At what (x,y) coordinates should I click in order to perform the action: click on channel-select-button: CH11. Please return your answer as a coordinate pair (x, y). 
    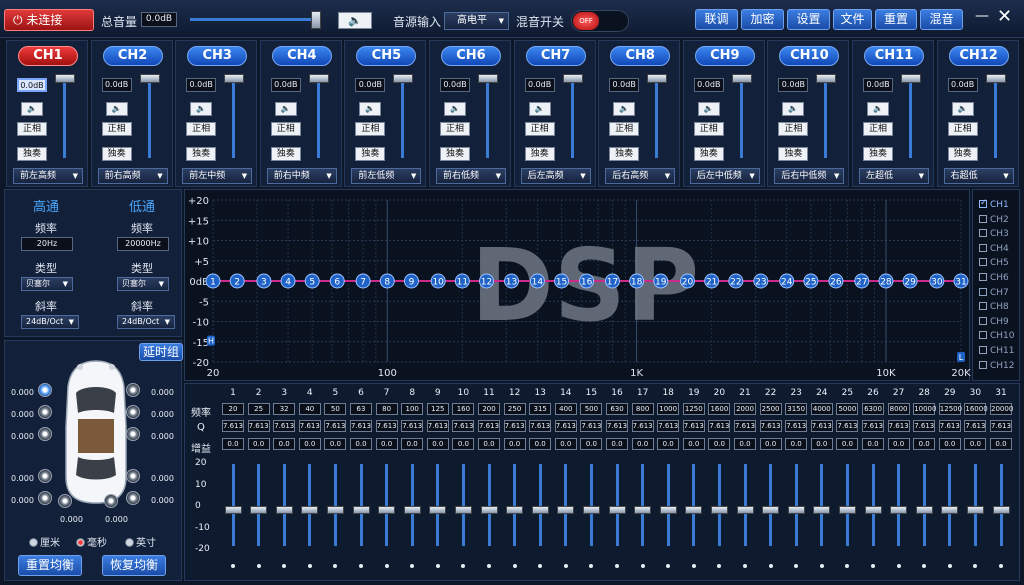
    Looking at the image, I should click on (894, 56).